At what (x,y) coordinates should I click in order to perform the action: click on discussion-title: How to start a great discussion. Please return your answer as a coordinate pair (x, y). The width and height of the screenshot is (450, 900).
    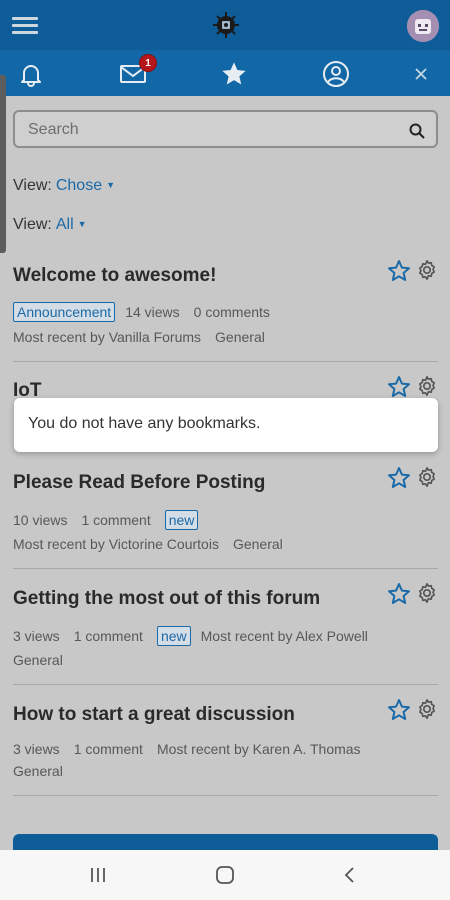
    Looking at the image, I should click on (154, 715).